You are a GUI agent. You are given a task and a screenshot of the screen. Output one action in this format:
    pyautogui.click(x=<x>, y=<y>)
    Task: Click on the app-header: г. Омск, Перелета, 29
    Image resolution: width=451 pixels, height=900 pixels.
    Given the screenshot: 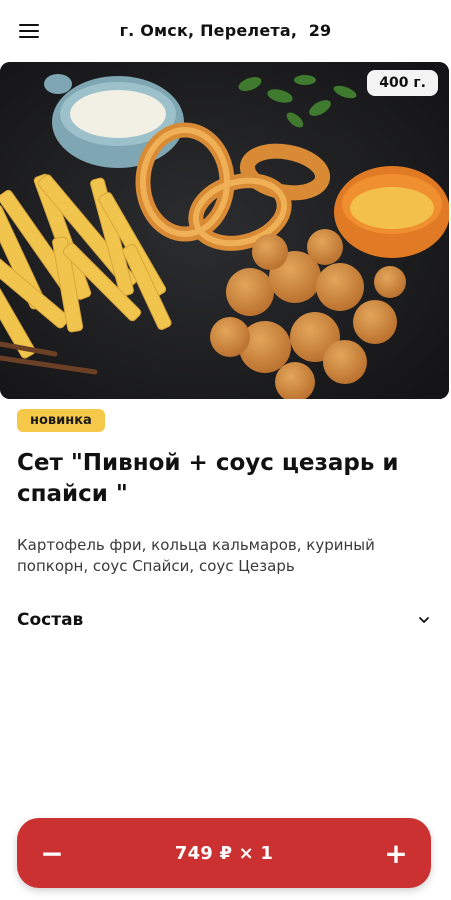 What is the action you would take?
    pyautogui.click(x=225, y=31)
    